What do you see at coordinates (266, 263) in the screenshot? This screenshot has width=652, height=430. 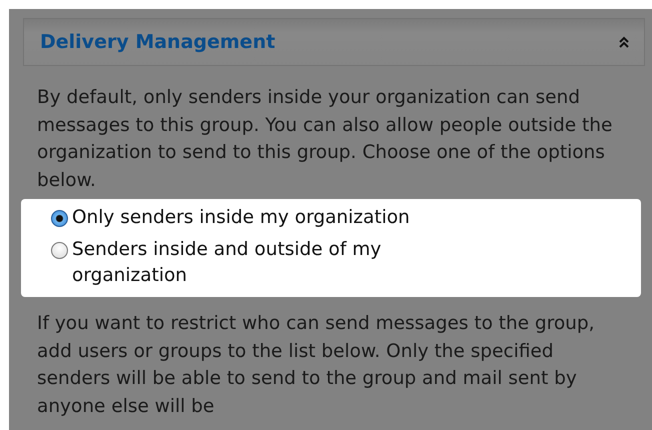 I see `radio-option: Senders inside and outside of my organization` at bounding box center [266, 263].